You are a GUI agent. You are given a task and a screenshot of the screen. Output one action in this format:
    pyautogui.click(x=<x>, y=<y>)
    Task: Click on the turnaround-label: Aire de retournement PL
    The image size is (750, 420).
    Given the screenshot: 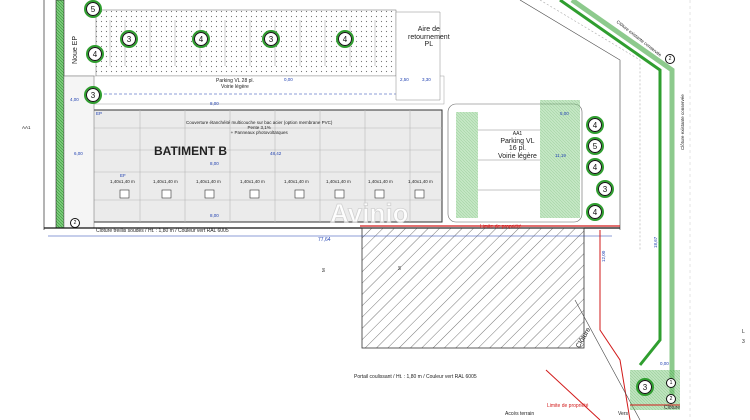 What is the action you would take?
    pyautogui.click(x=429, y=37)
    